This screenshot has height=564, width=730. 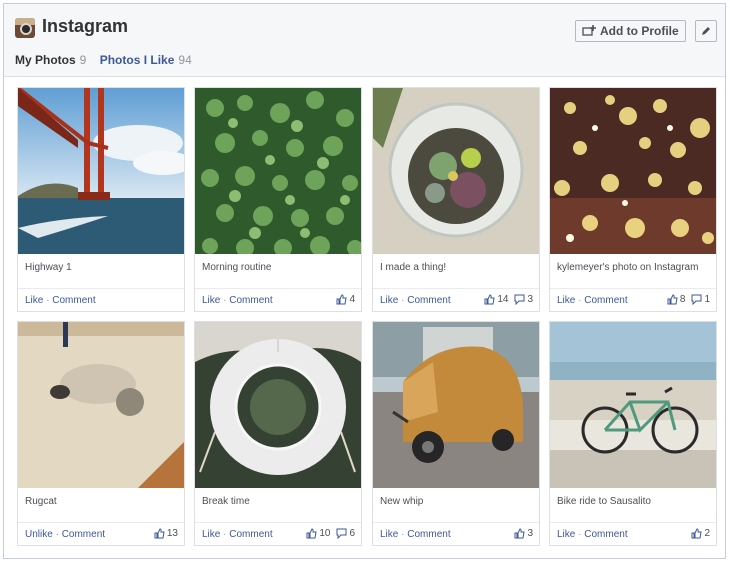 I want to click on photo-caption: Highway 1, so click(x=48, y=267).